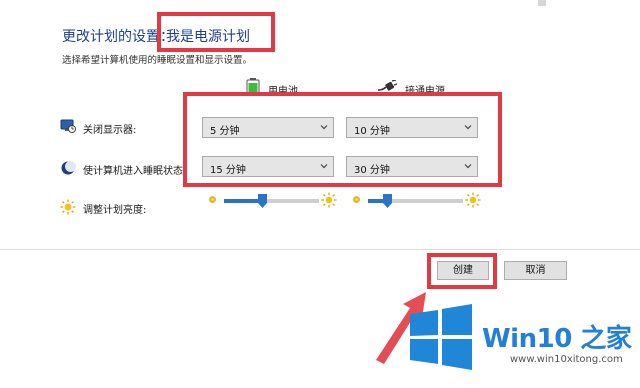 The image size is (640, 388). What do you see at coordinates (342, 139) in the screenshot?
I see `settings-highlight-box` at bounding box center [342, 139].